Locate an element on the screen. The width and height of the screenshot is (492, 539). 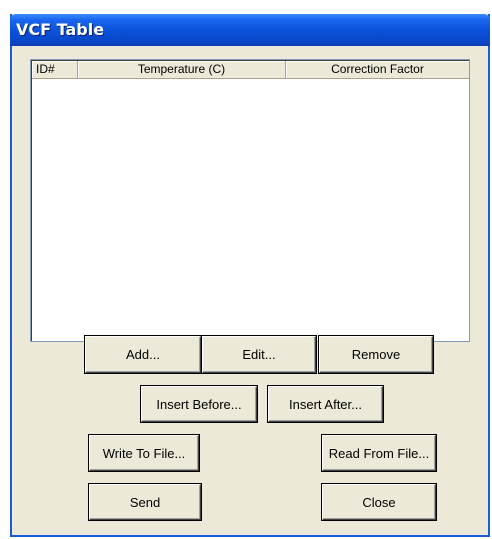
list-header: ID# Temperature (C) Correction Factor is located at coordinates (250, 70).